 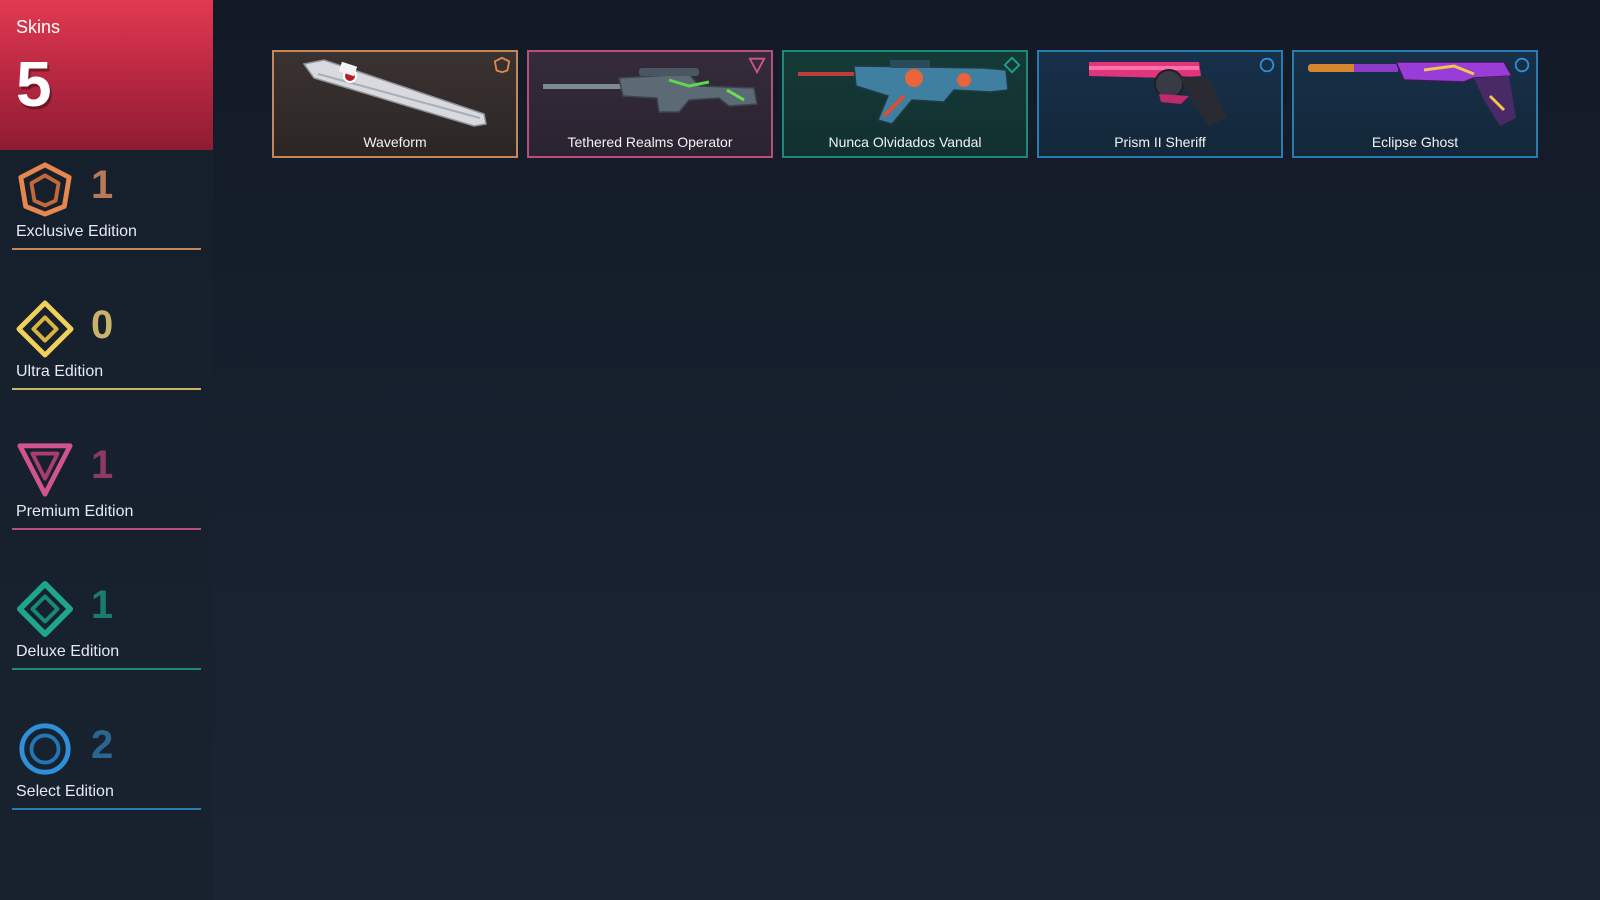 What do you see at coordinates (76, 231) in the screenshot?
I see `tier-exclusive-label: Exclusive Edition` at bounding box center [76, 231].